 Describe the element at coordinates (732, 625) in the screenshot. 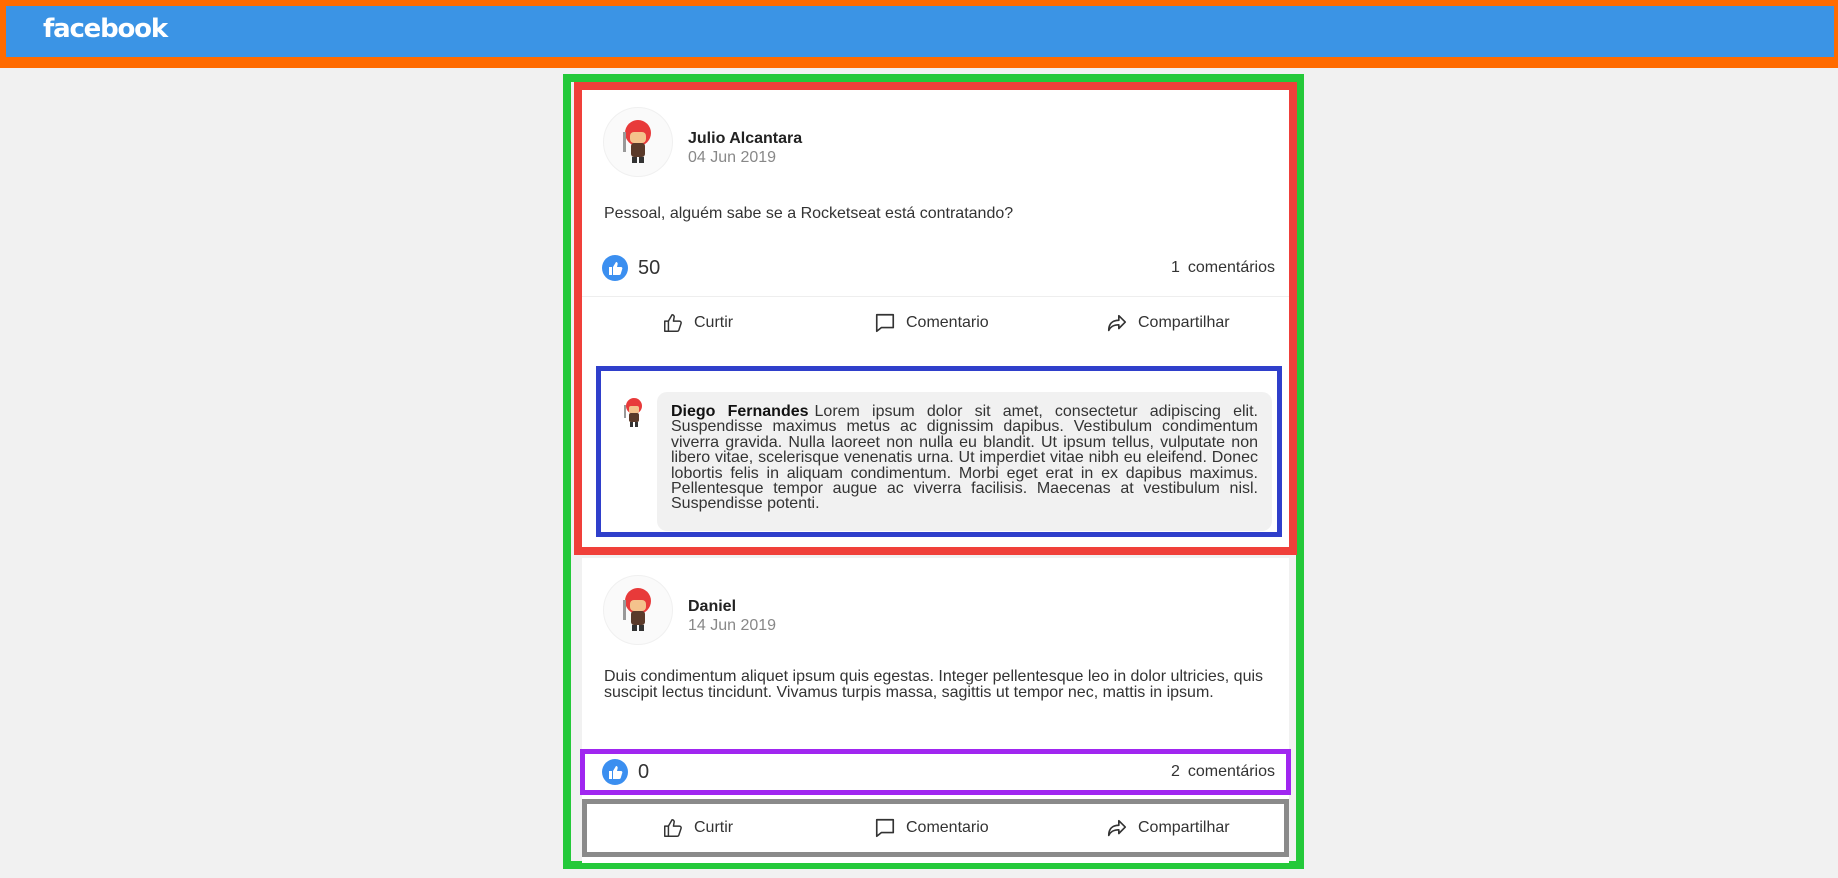

I see `post-date: 14 Jun 2019` at that location.